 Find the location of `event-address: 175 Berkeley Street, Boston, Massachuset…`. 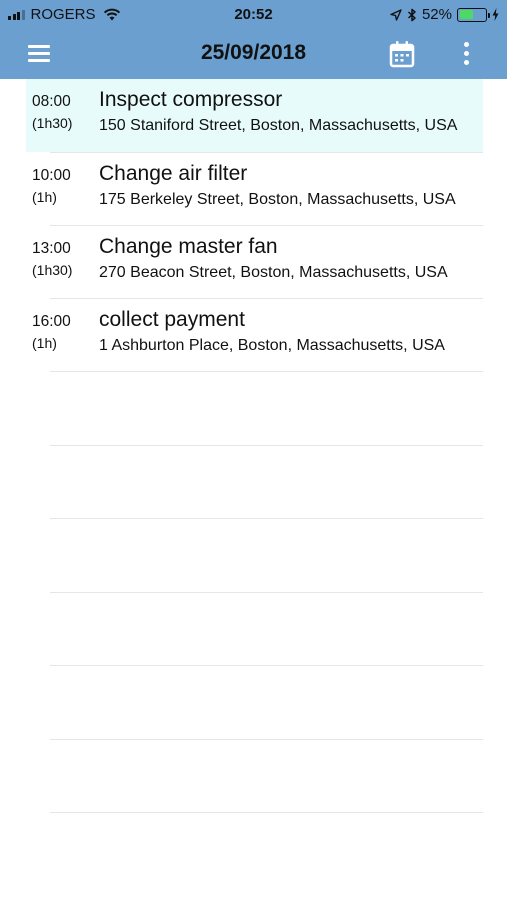

event-address: 175 Berkeley Street, Boston, Massachuset… is located at coordinates (277, 199).